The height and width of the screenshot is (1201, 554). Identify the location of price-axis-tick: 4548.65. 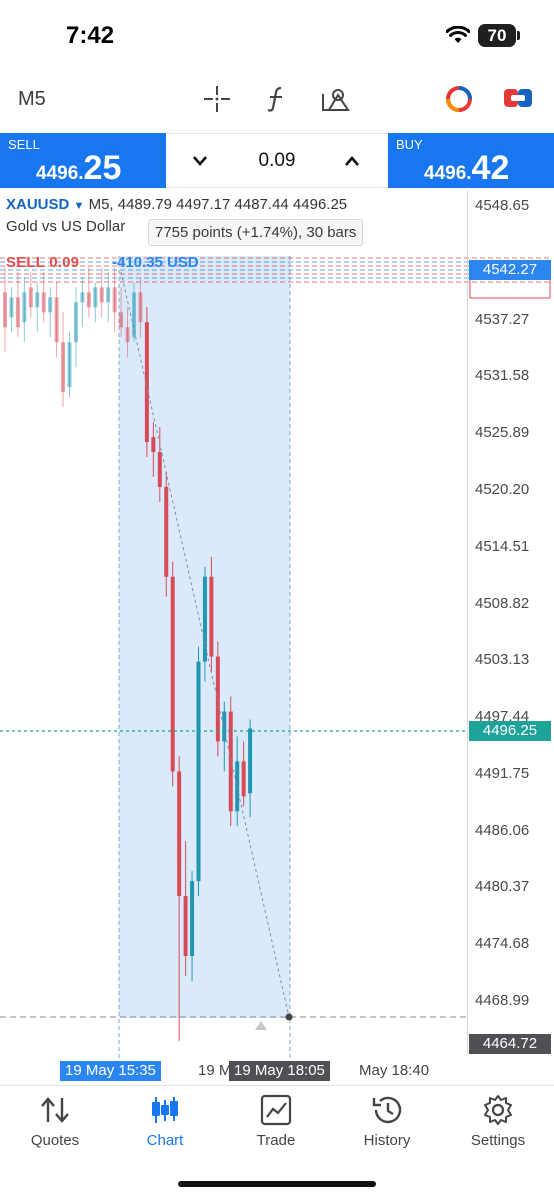
(502, 205).